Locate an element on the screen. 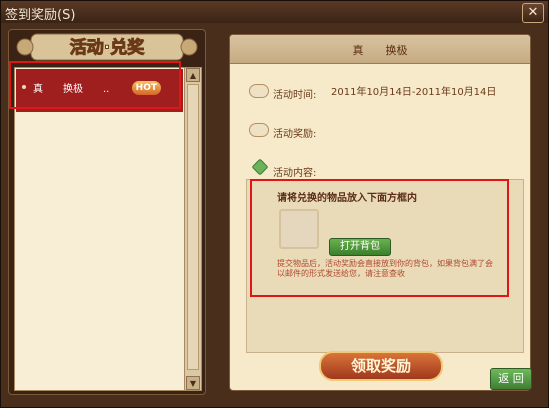  content-hint: 请将兑换的物品放入下面方框内 is located at coordinates (347, 198).